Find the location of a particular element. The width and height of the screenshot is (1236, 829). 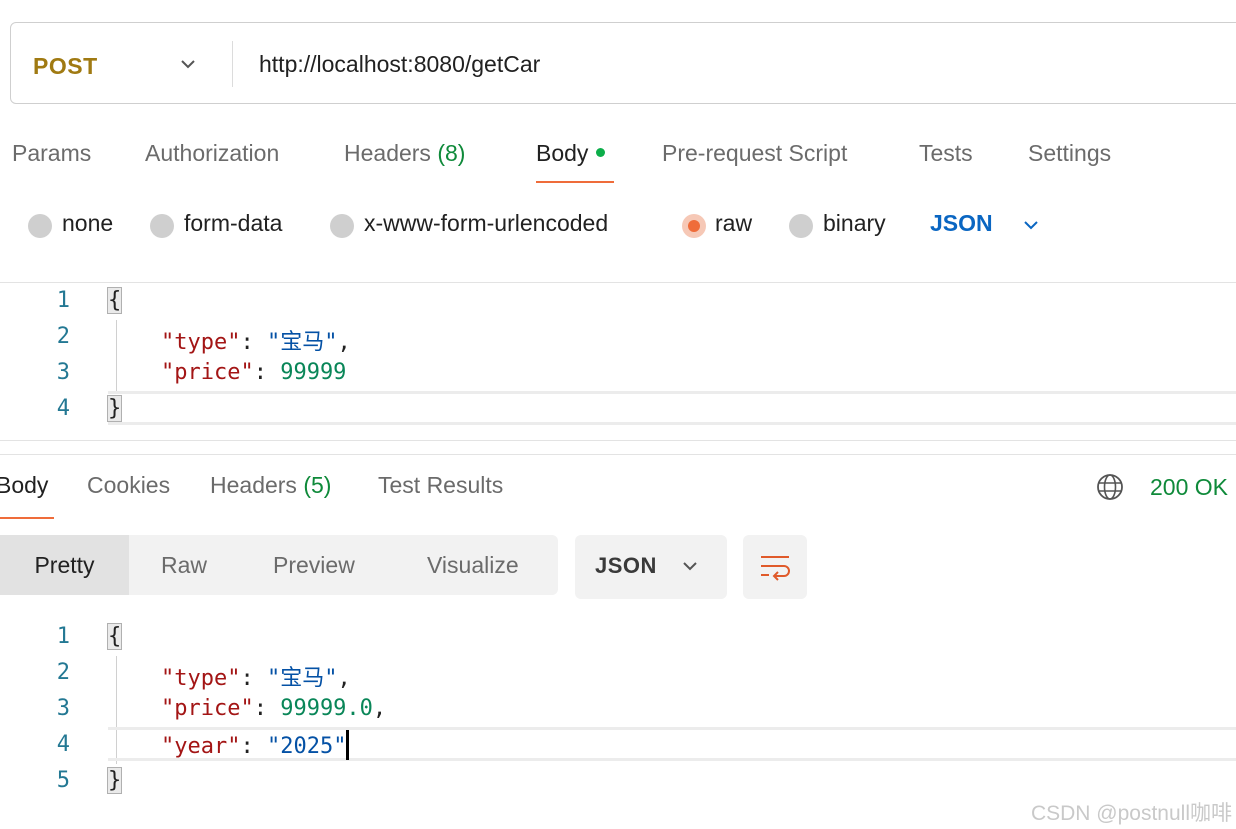

code-line: 3 "price": 99999 is located at coordinates (618, 374).